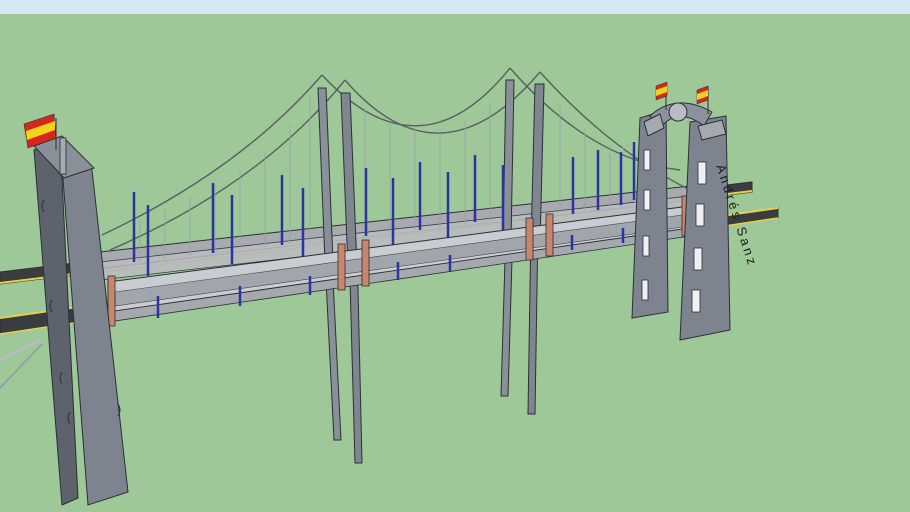 This screenshot has width=910, height=512. Describe the element at coordinates (383, 168) in the screenshot. I see `lamp-heads` at that location.